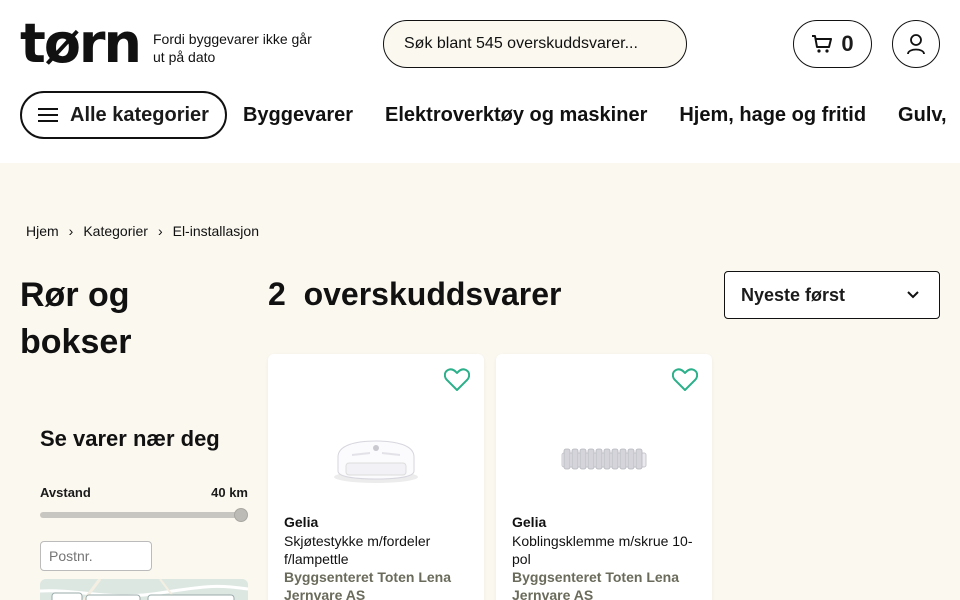 The height and width of the screenshot is (600, 960). What do you see at coordinates (76, 318) in the screenshot?
I see `page-title: Rør og bokser` at bounding box center [76, 318].